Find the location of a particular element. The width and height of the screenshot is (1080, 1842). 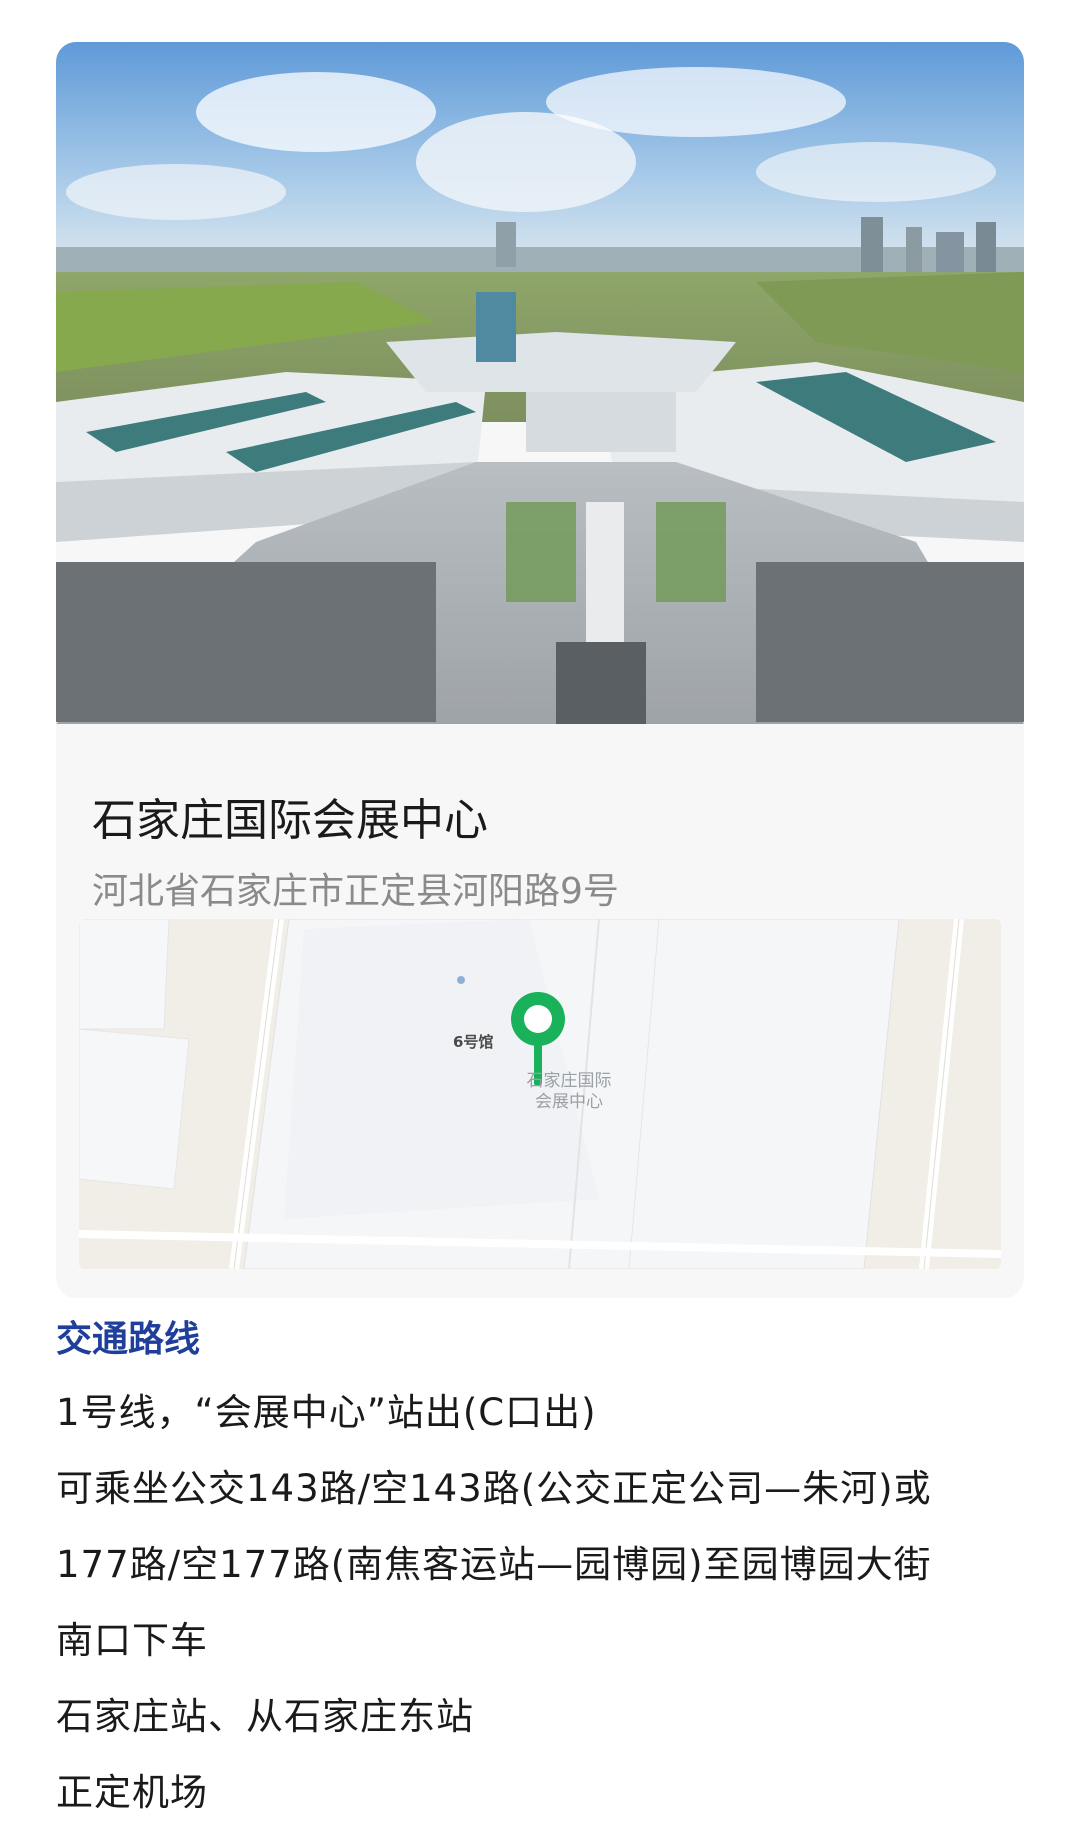

transport-line: 177路/空177路(南焦客运站—园博园)至园博园大街 is located at coordinates (494, 1564).